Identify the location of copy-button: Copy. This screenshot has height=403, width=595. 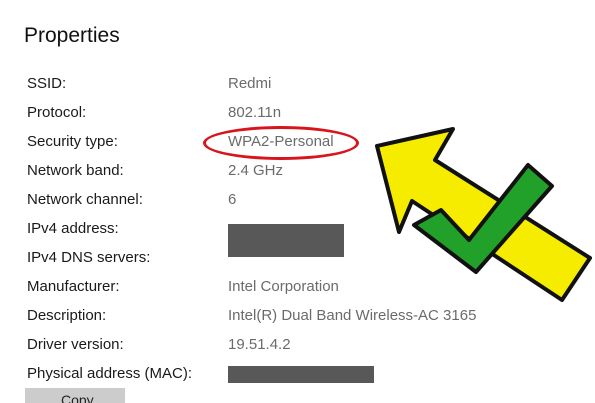
(75, 395).